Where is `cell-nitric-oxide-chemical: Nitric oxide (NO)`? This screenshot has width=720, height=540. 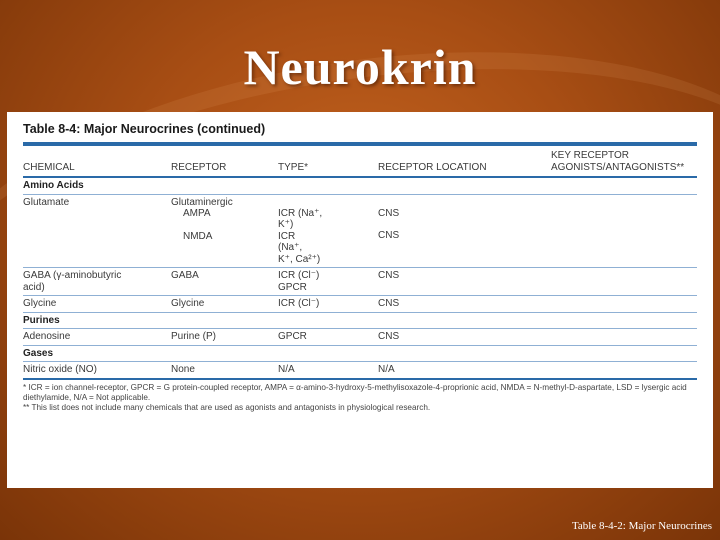 cell-nitric-oxide-chemical: Nitric oxide (NO) is located at coordinates (60, 369).